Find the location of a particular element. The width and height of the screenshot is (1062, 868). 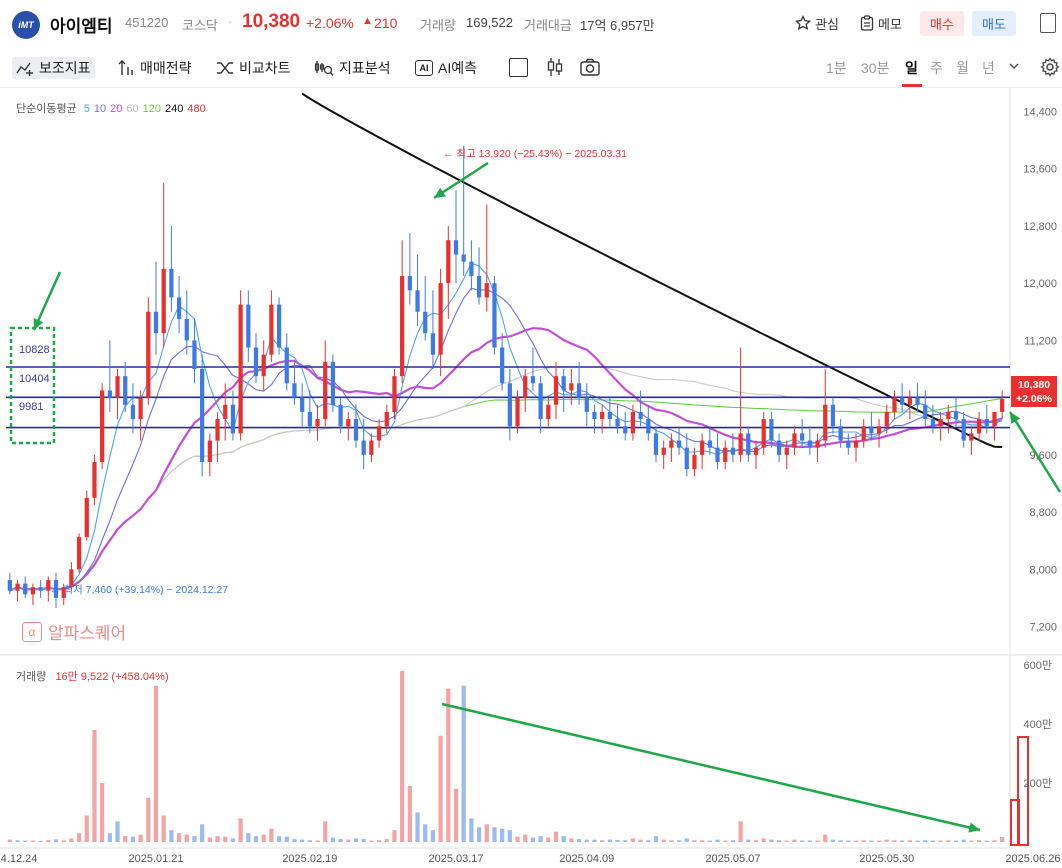

x-tick-label: 2025.05.07 is located at coordinates (732, 859).